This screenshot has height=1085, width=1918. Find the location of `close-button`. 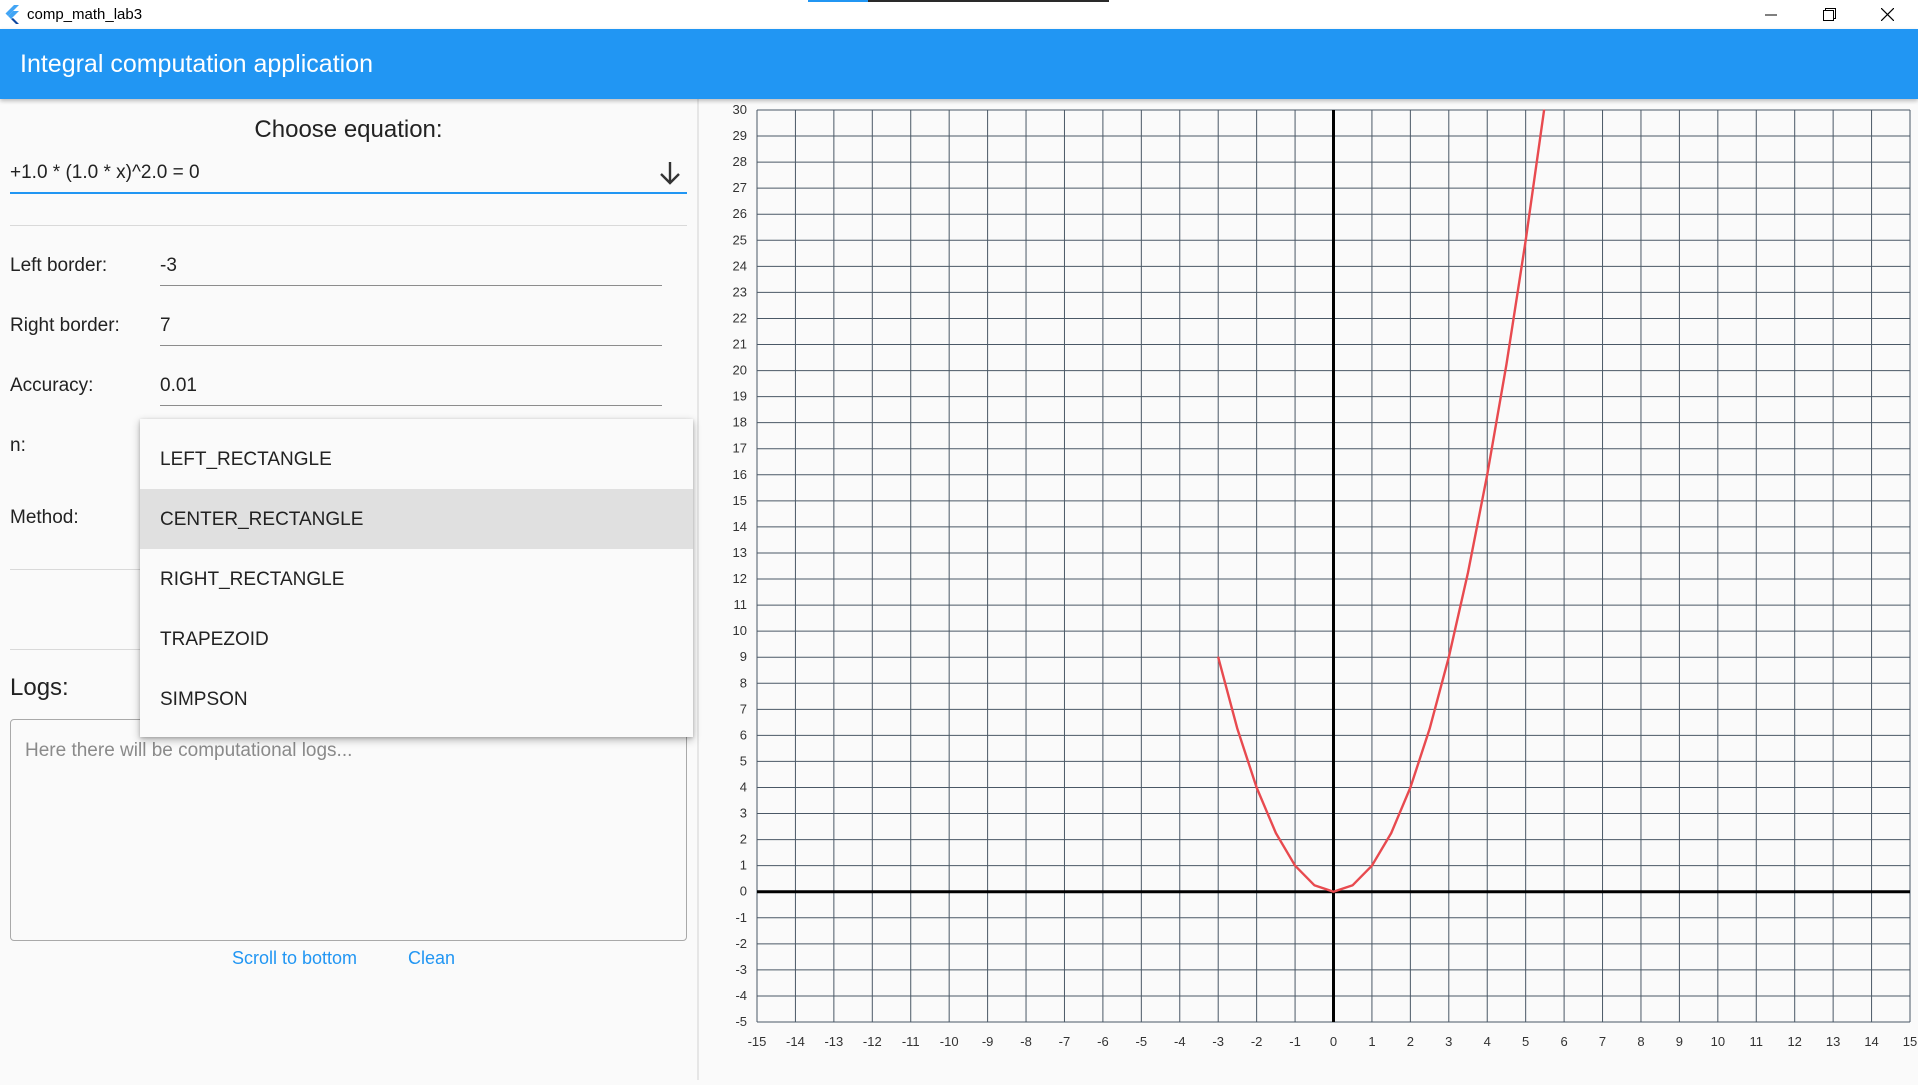

close-button is located at coordinates (1887, 14).